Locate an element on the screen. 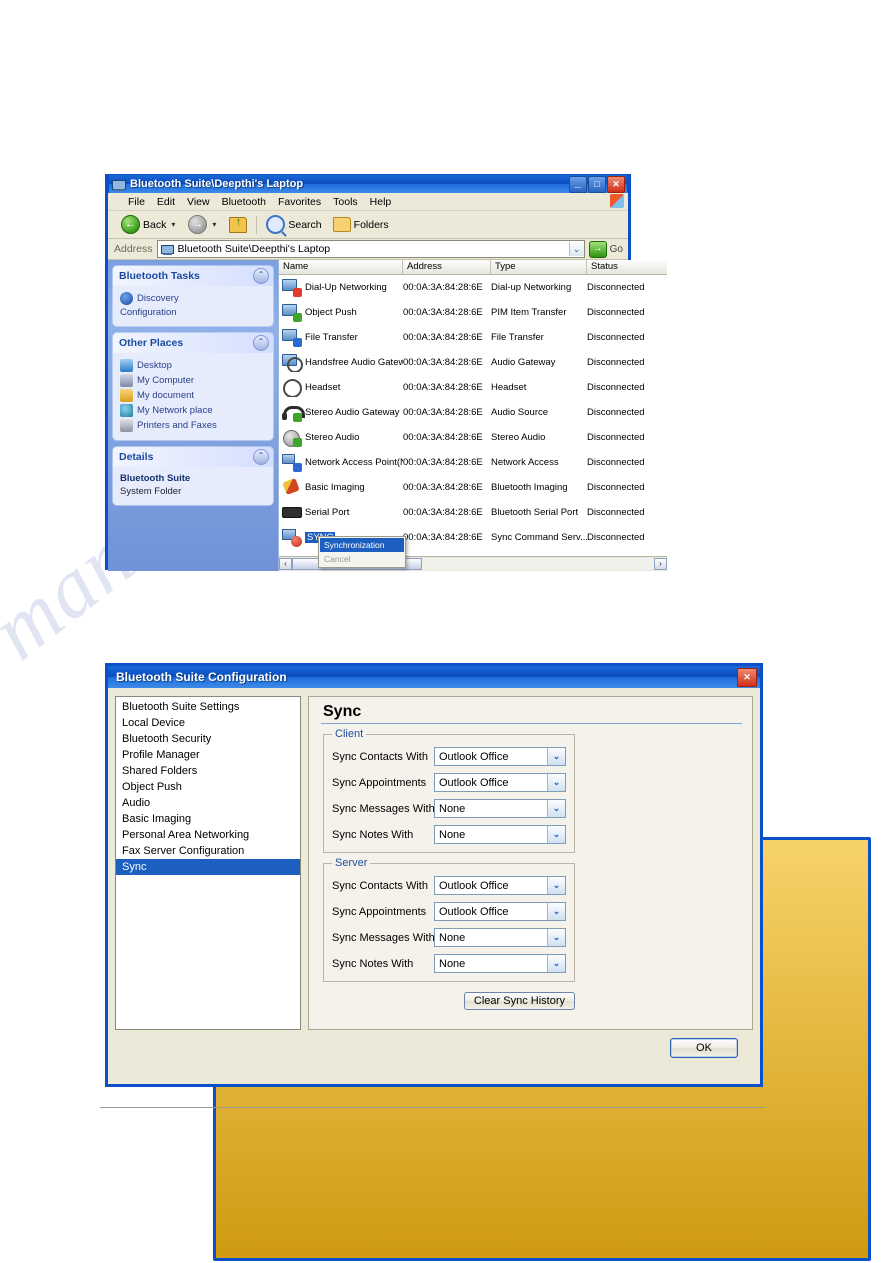  nav-item-local-device: Local Device is located at coordinates (208, 723).